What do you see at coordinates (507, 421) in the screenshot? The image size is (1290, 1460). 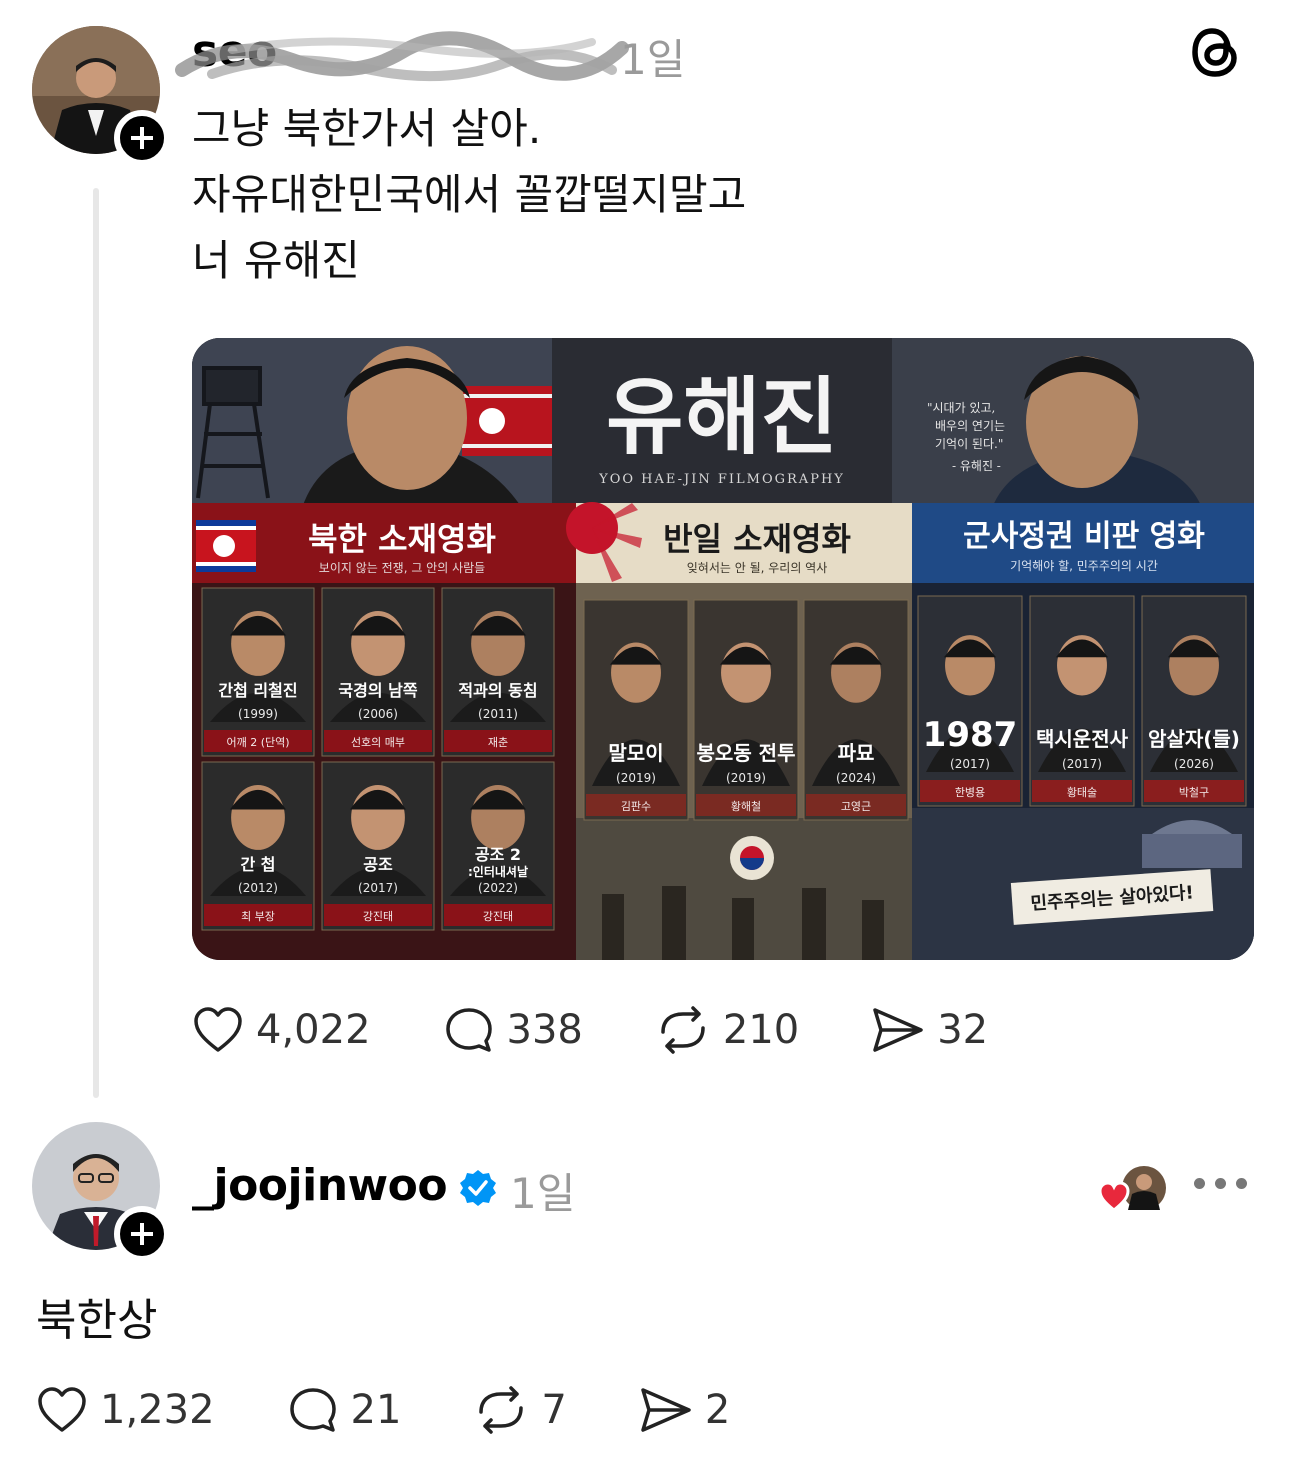 I see `background-flag` at bounding box center [507, 421].